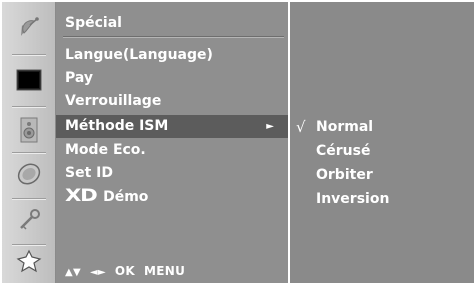 The height and width of the screenshot is (285, 476). I want to click on menu-item-verrouillage: Verrouillage, so click(172, 101).